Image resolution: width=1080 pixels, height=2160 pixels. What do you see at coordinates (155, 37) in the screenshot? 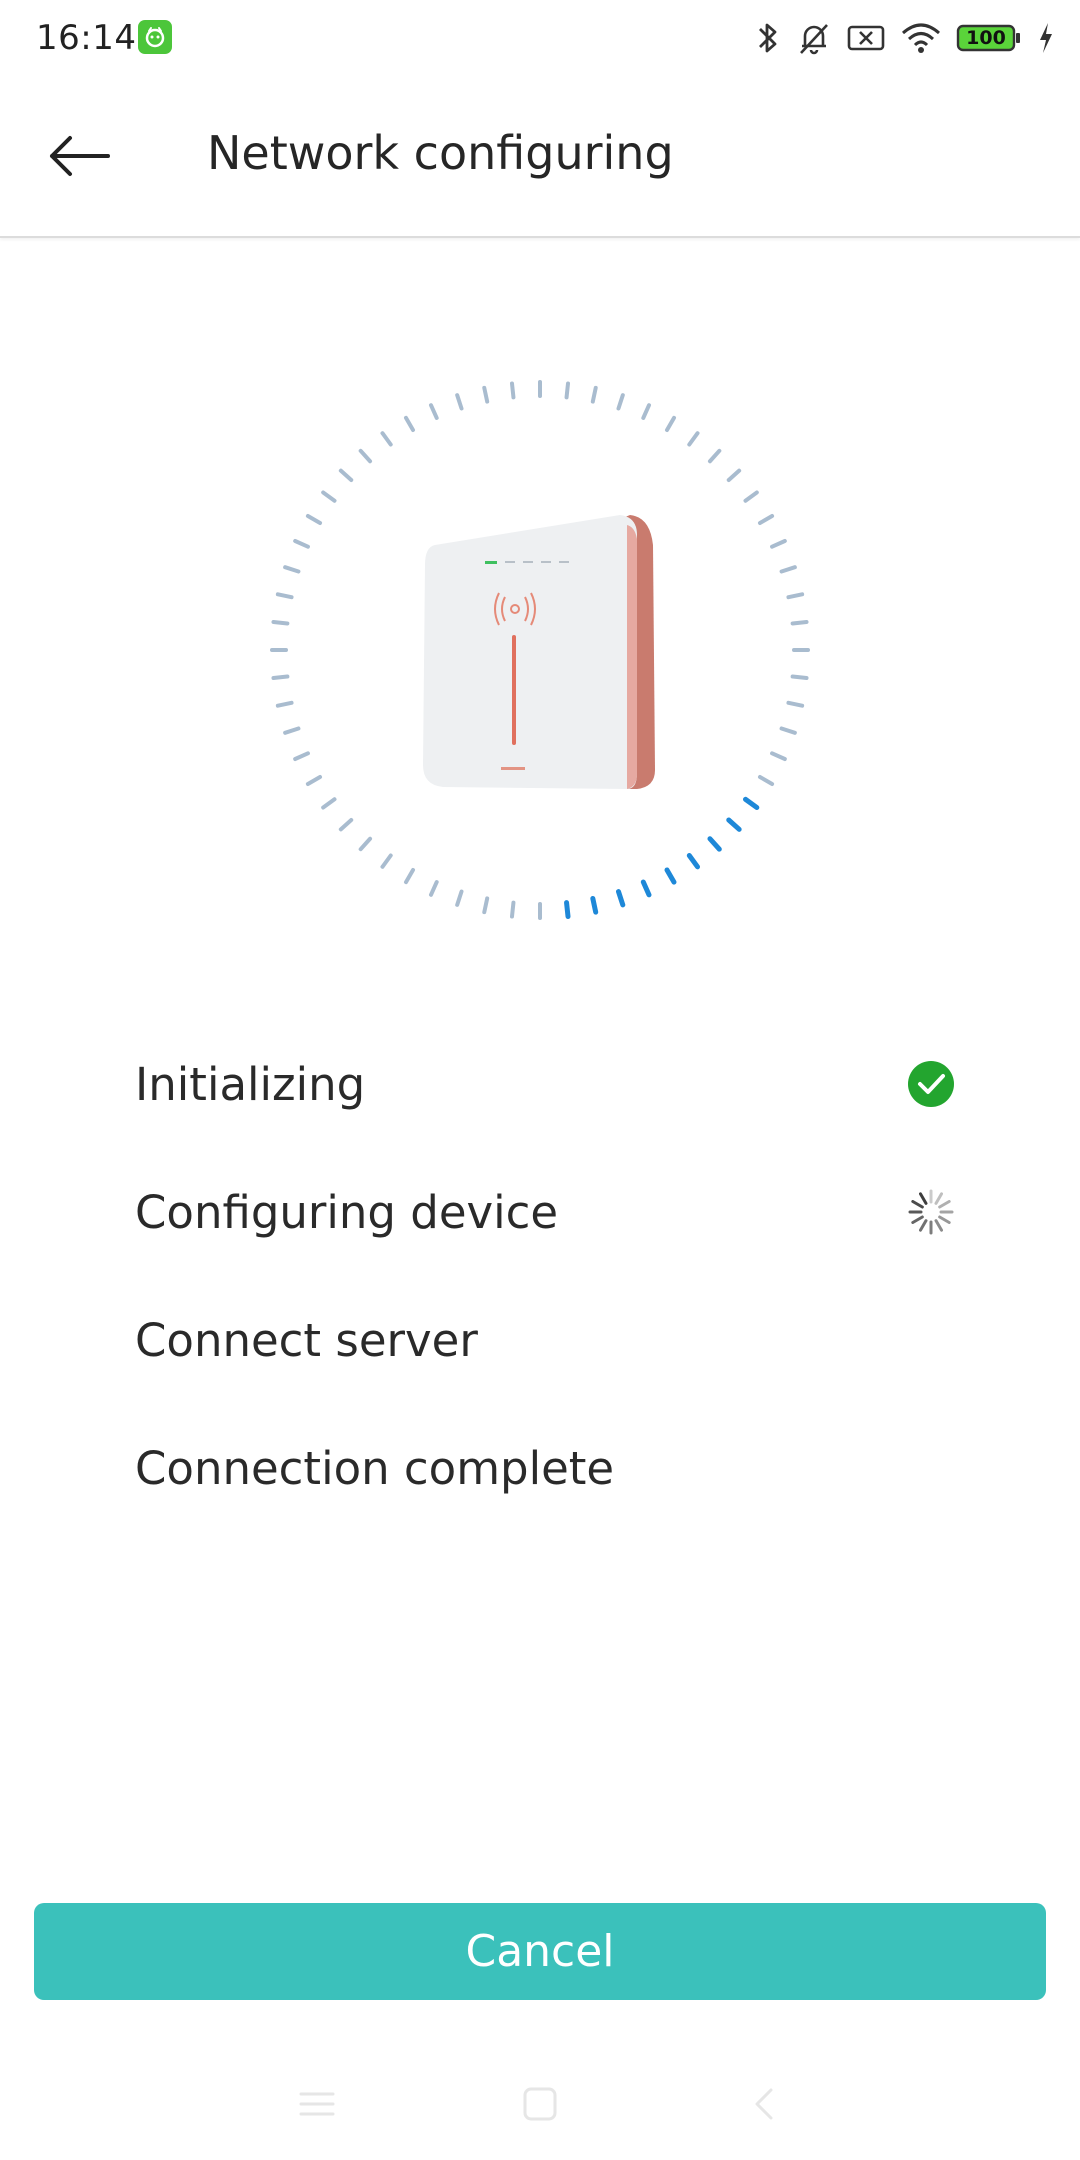
I see `app-notification-icon` at bounding box center [155, 37].